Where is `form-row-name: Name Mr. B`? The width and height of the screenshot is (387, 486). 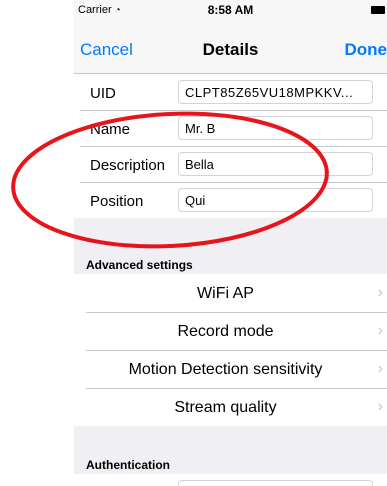 form-row-name: Name Mr. B is located at coordinates (230, 128).